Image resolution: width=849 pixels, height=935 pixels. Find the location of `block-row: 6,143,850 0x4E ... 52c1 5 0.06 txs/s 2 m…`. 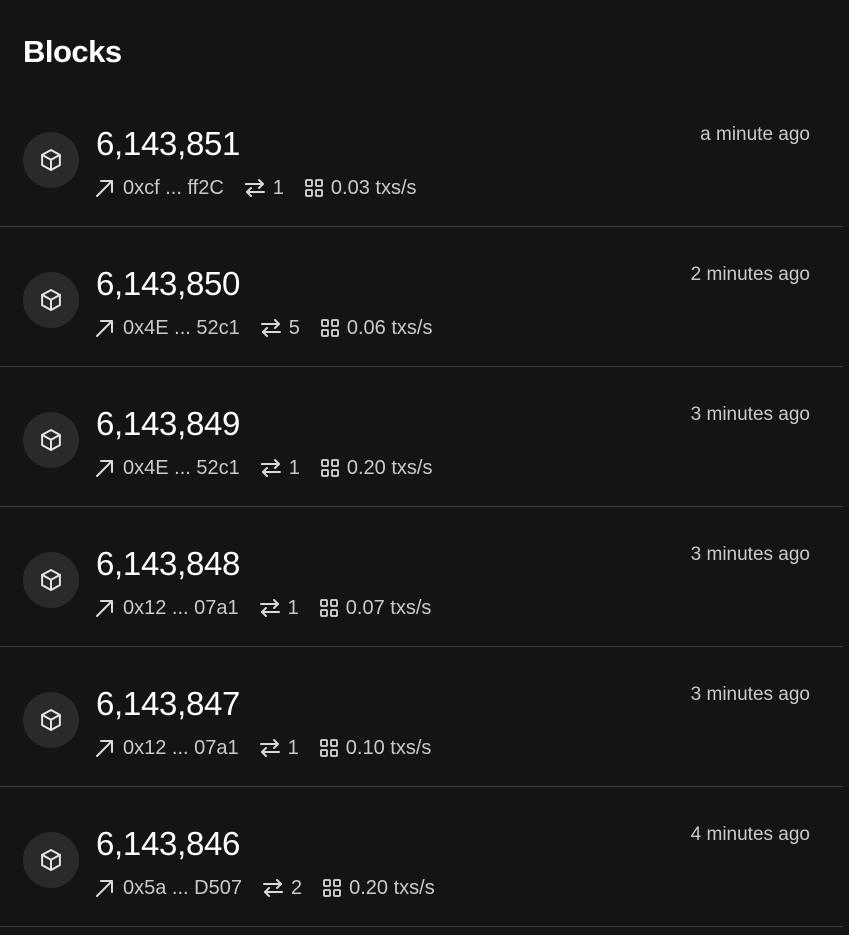

block-row: 6,143,850 0x4E ... 52c1 5 0.06 txs/s 2 m… is located at coordinates (421, 297).